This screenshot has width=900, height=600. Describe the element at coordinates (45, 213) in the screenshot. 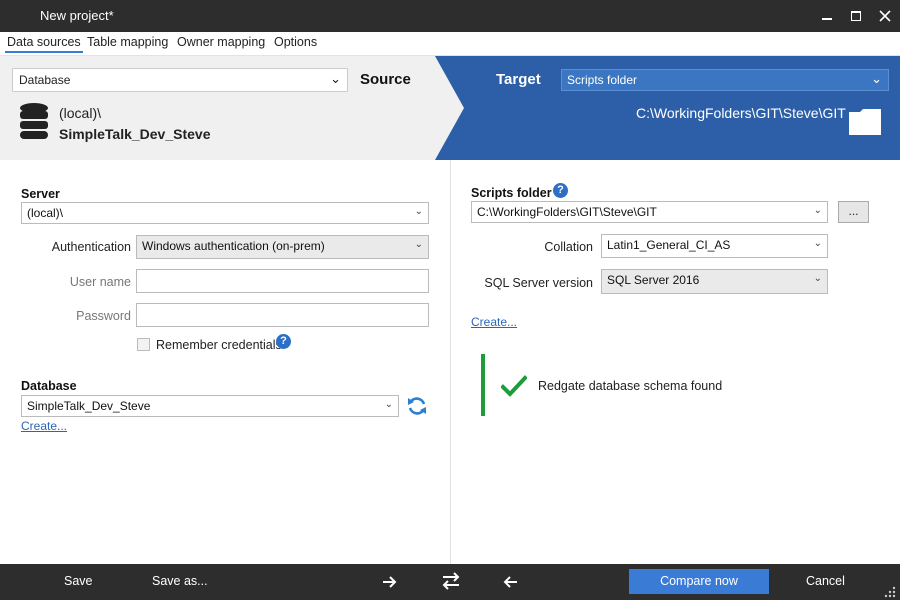

I see `server-value: (local)\` at that location.